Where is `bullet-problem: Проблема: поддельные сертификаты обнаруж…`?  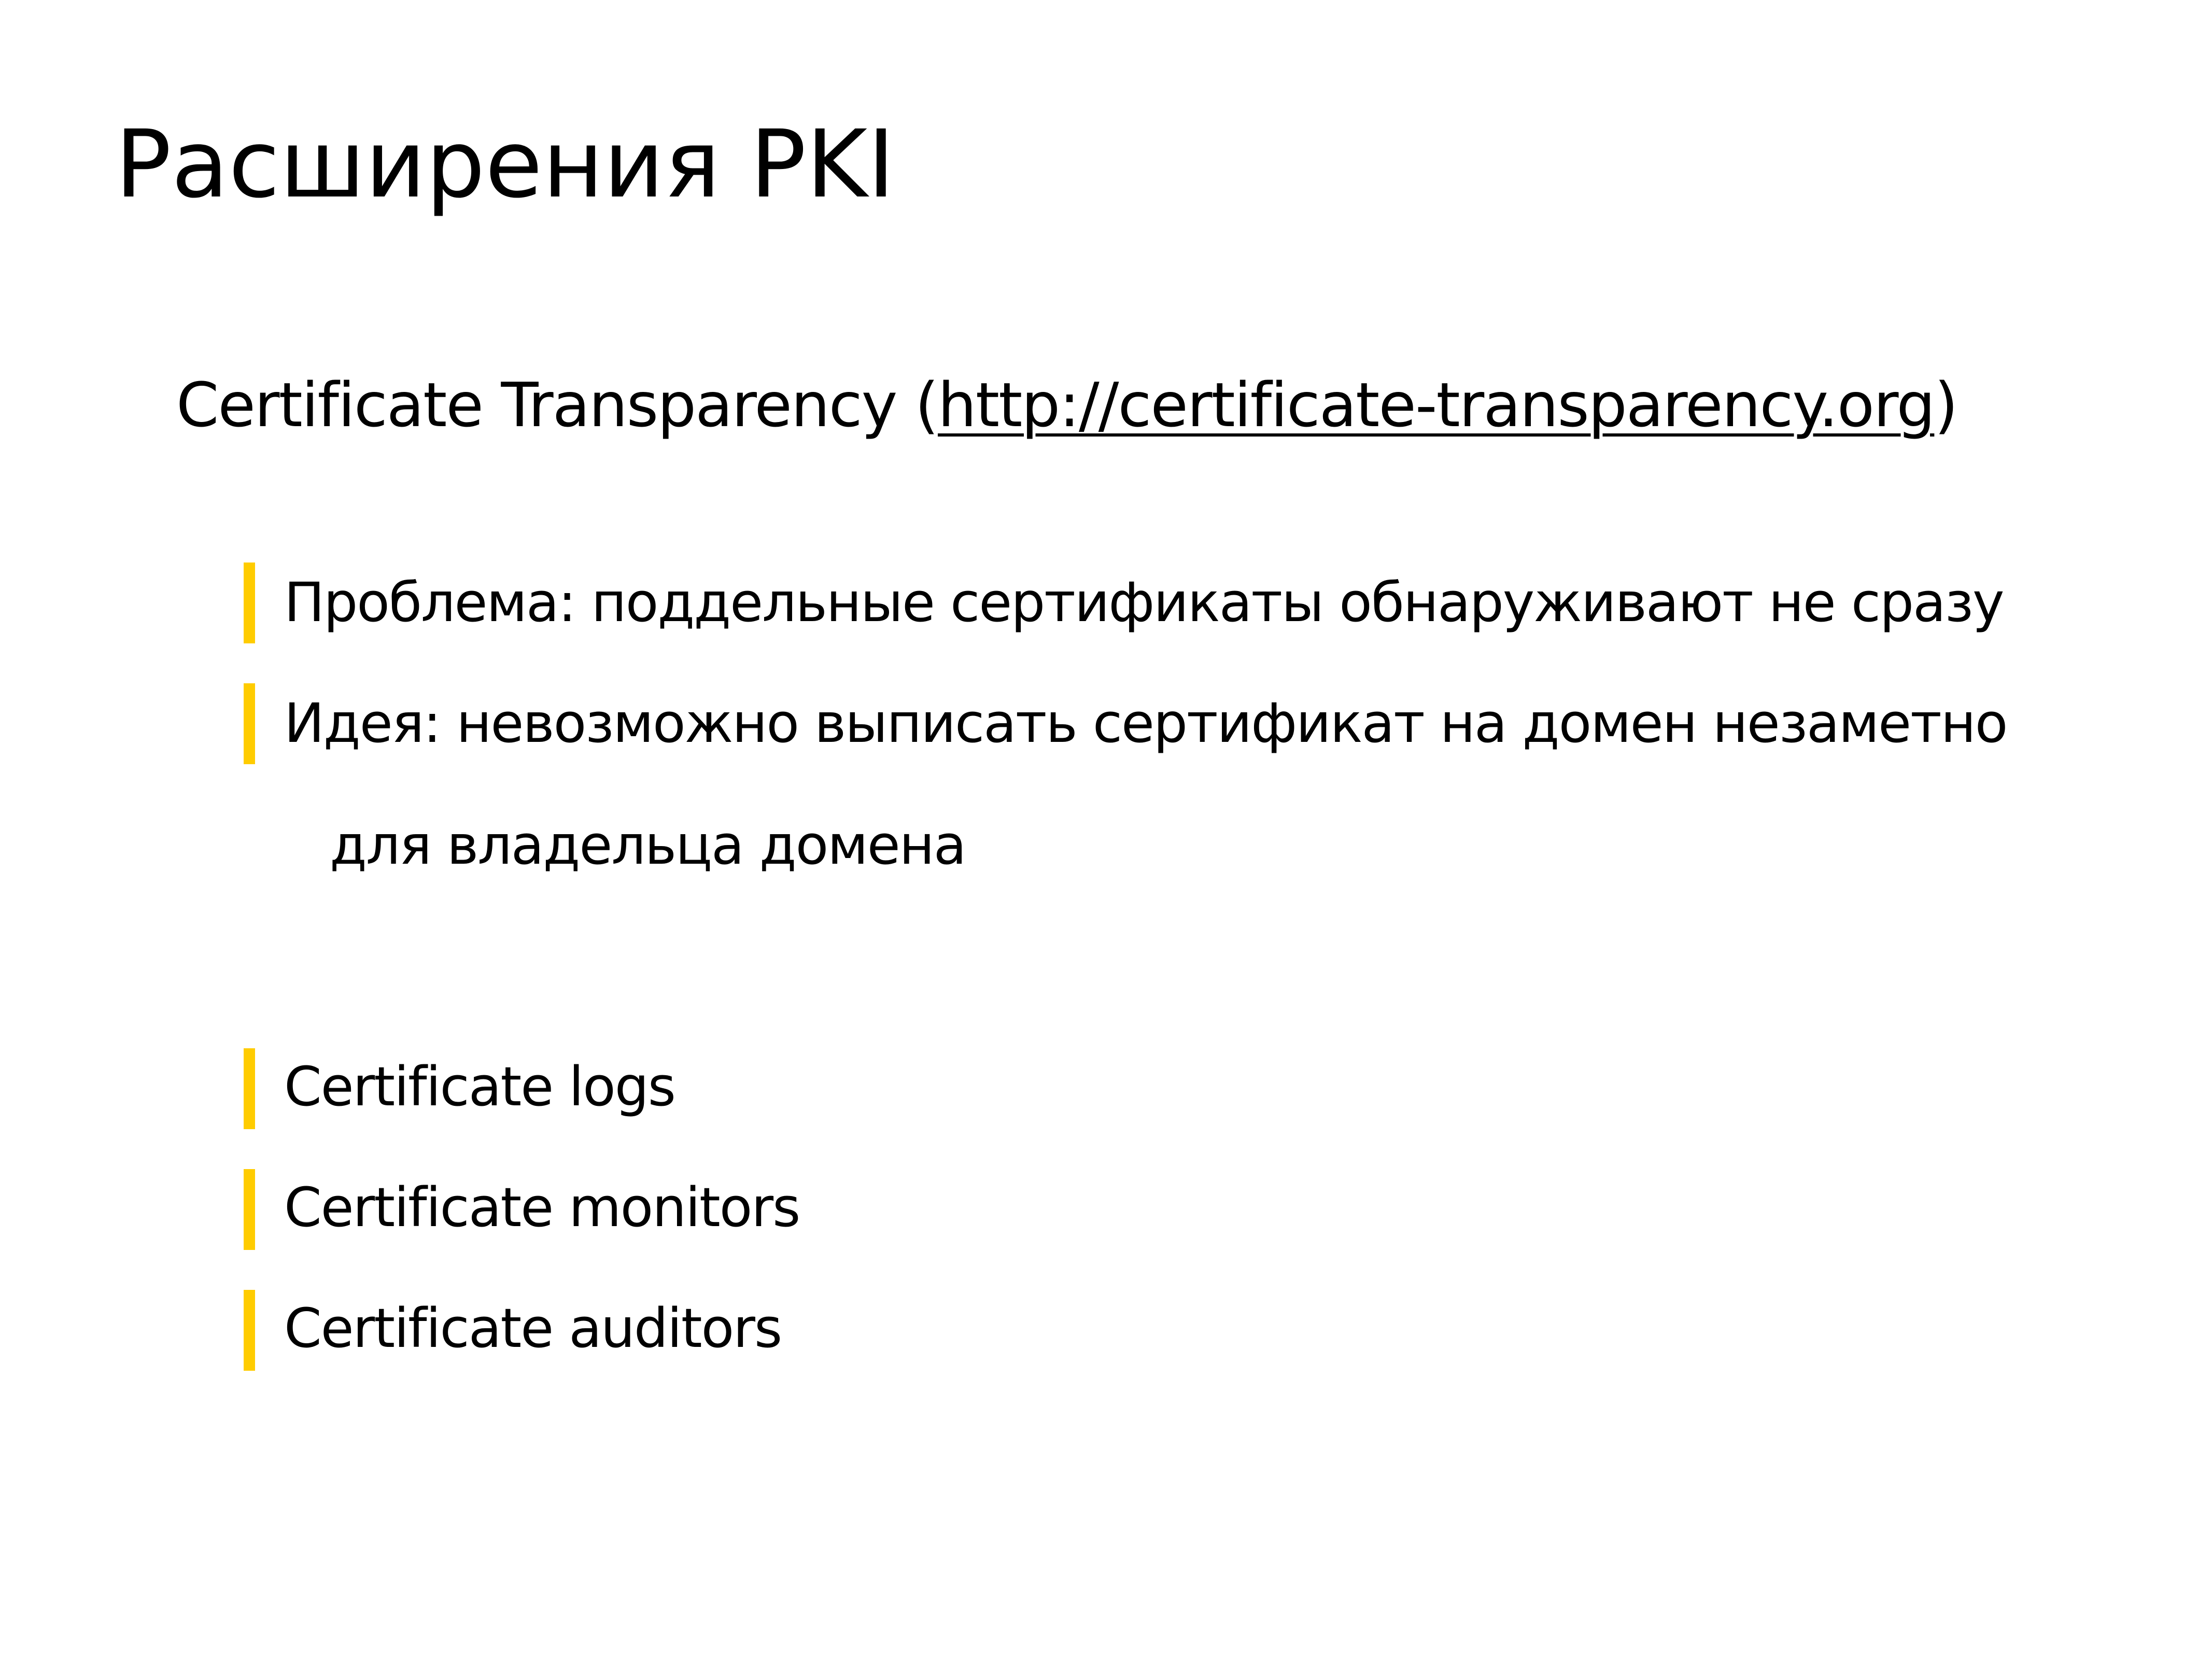
bullet-problem: Проблема: поддельные сертификаты обнаруж… is located at coordinates (1144, 602).